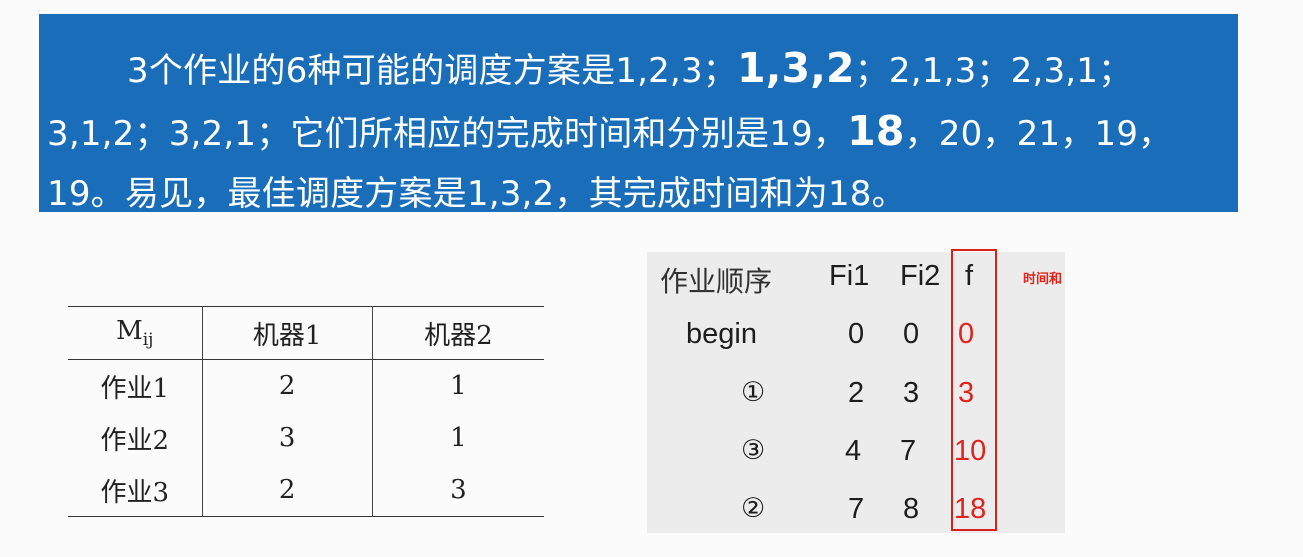  I want to click on fi1-value: 7, so click(856, 509).